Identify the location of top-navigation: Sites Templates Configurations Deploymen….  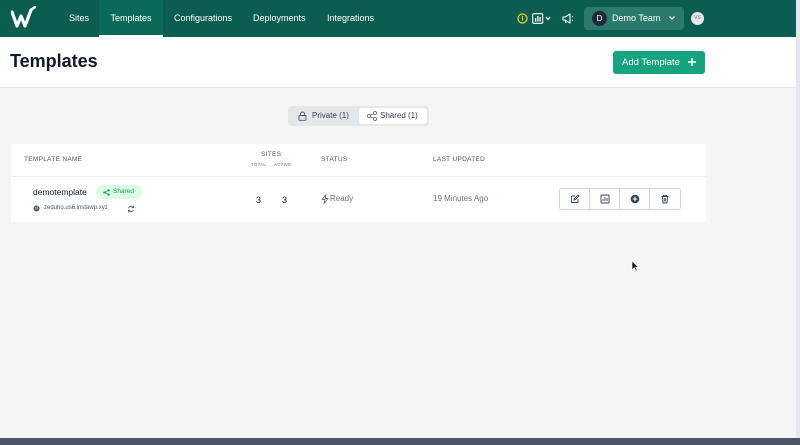
(398, 18).